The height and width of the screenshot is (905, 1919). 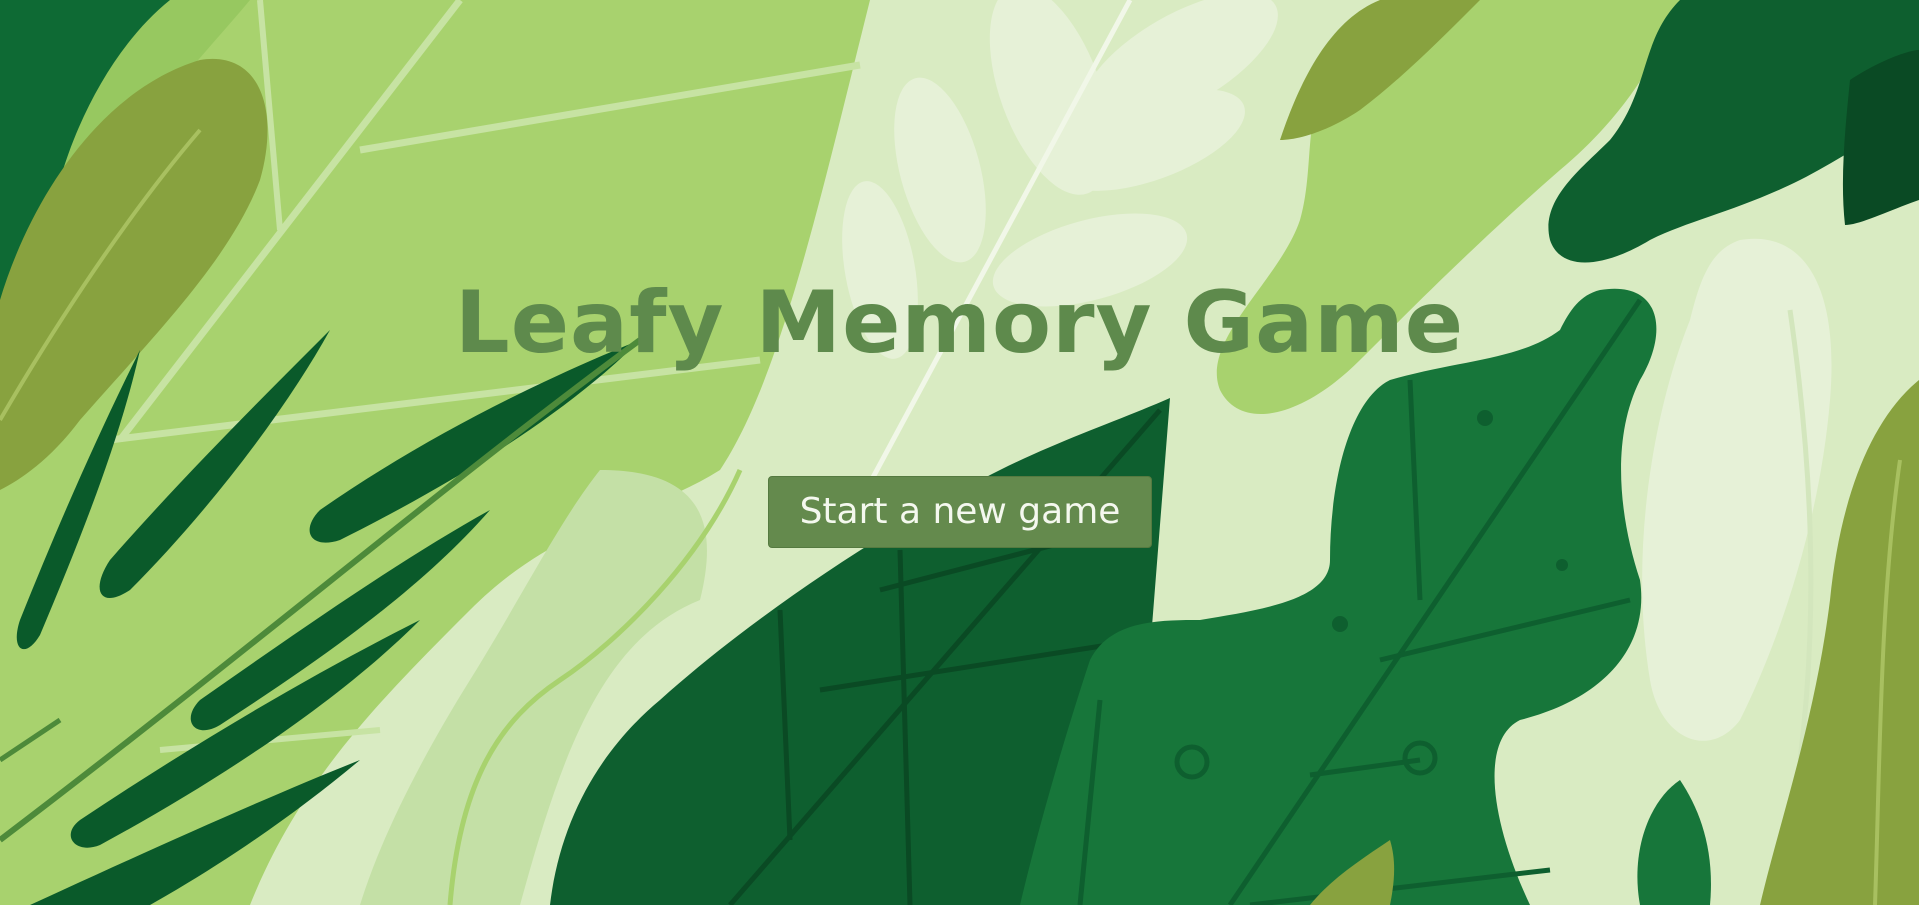 I want to click on game-title: Leafy Memory Game, so click(x=959, y=323).